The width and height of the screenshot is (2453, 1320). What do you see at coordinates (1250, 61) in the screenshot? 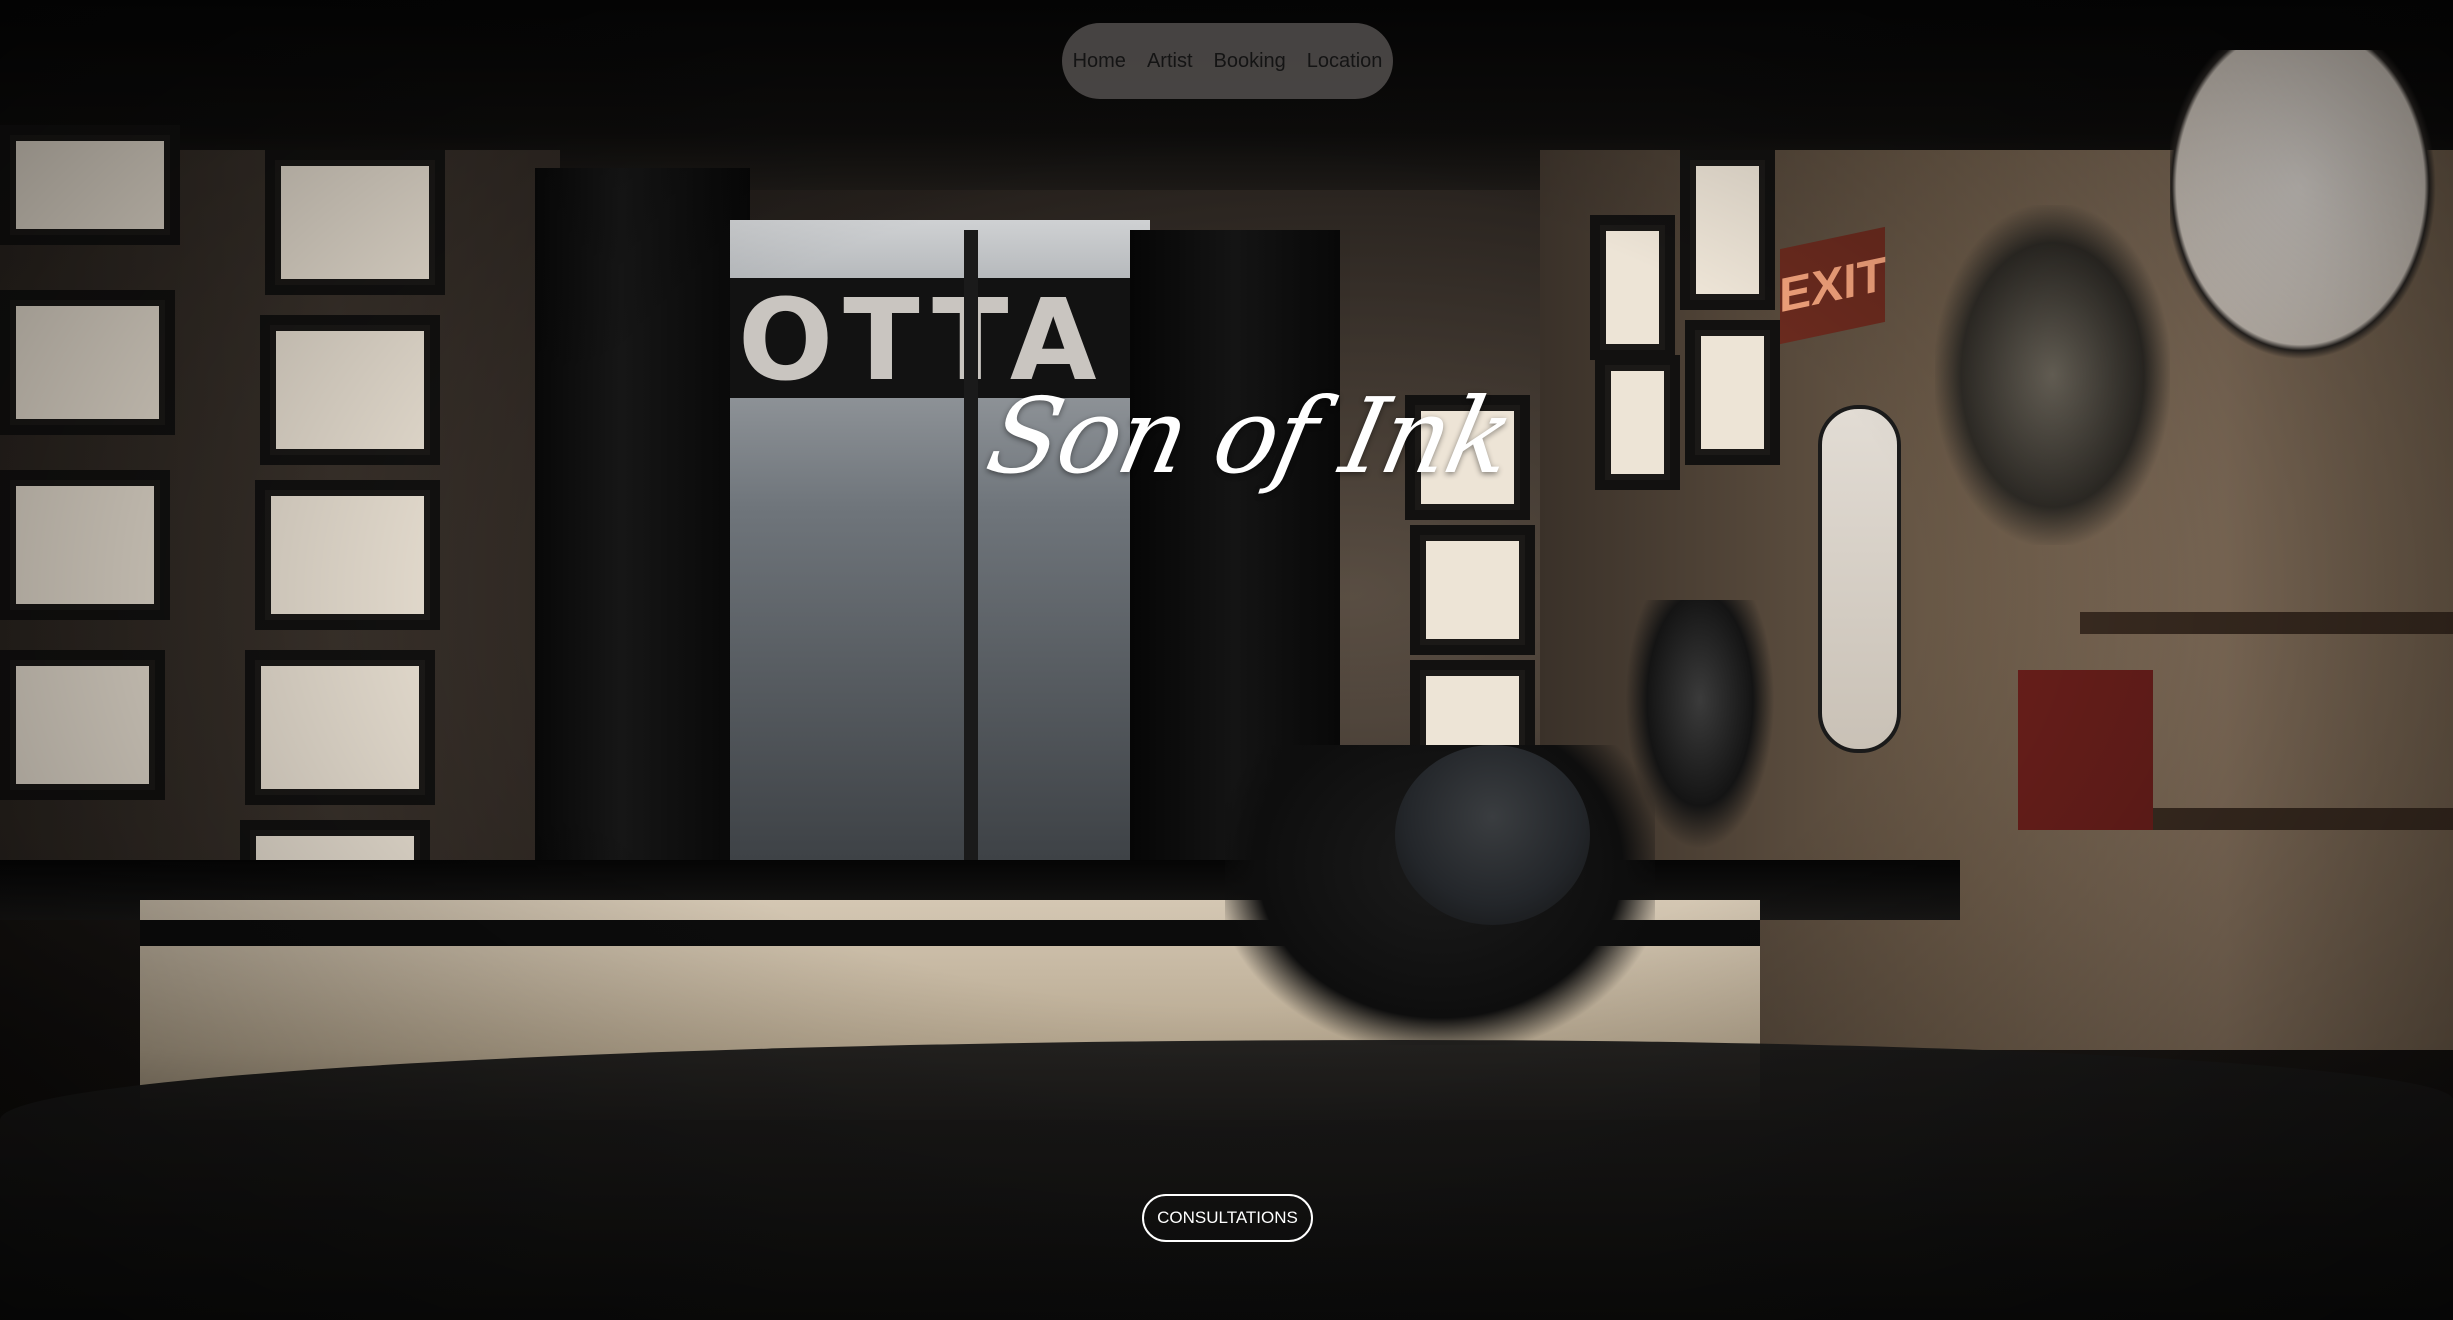
I see `nav-booking-link: Booking` at bounding box center [1250, 61].